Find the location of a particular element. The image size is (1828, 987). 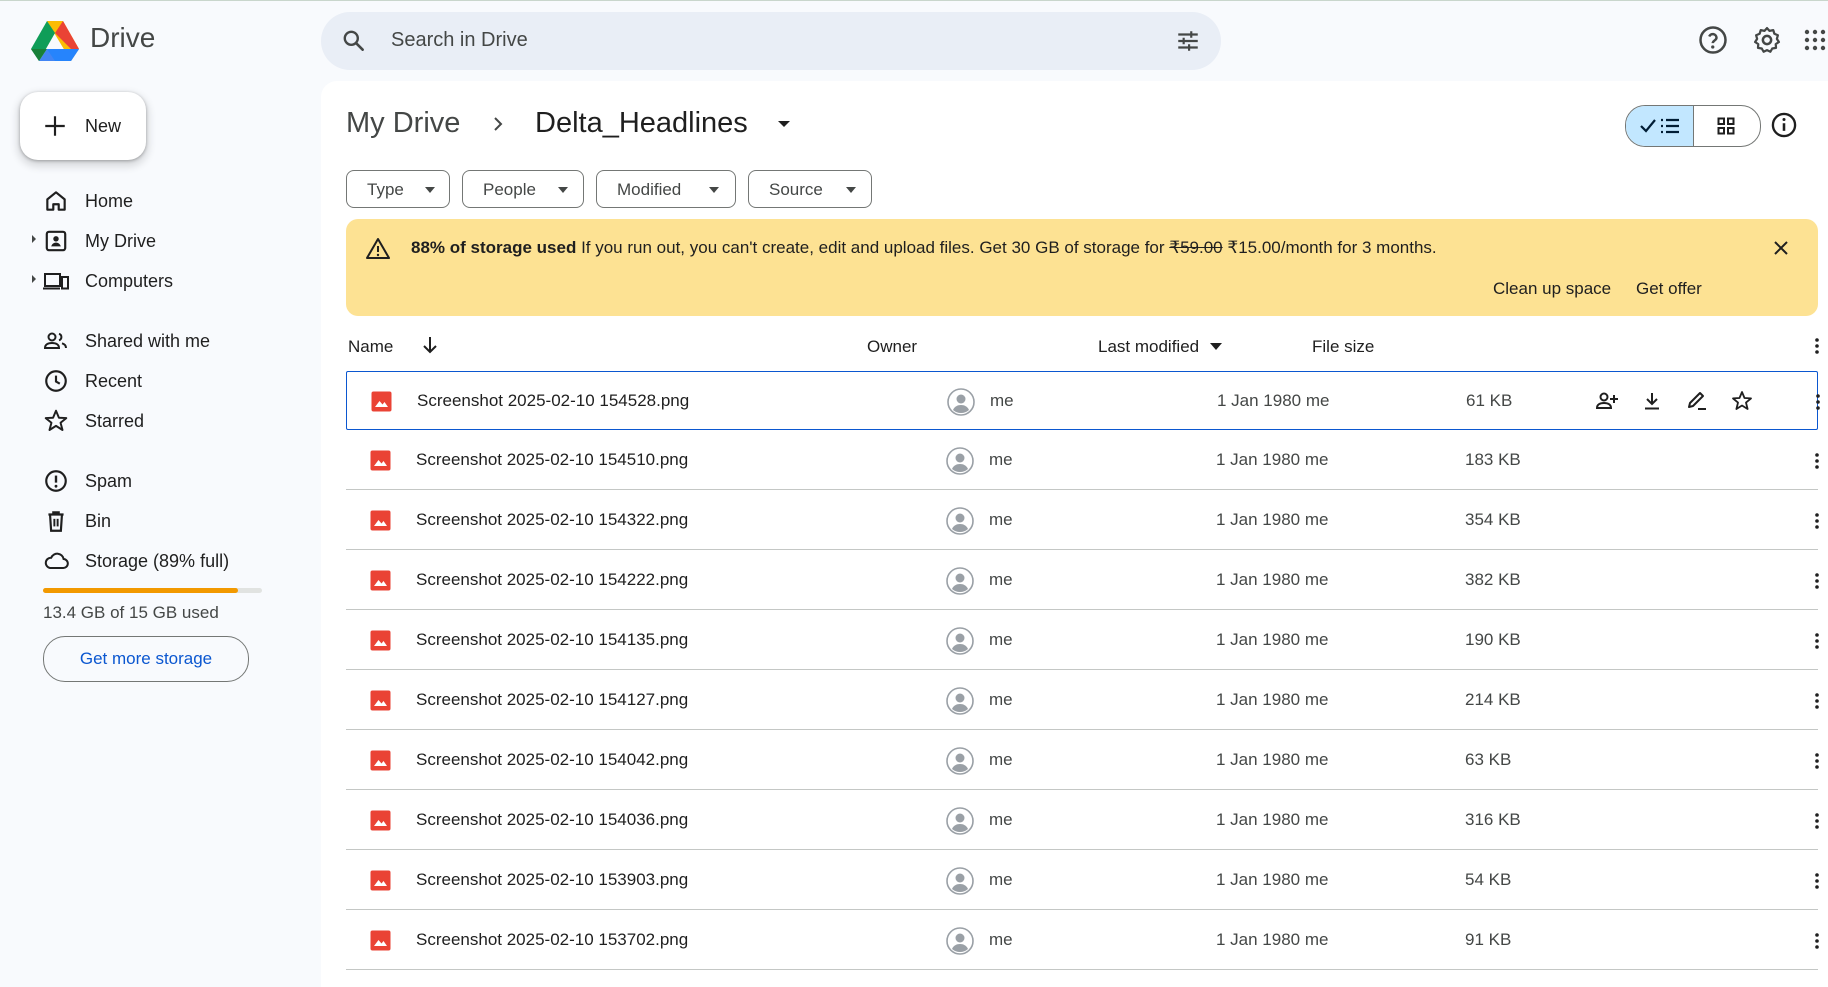

sidebar-item-home: Home is located at coordinates (170, 200).